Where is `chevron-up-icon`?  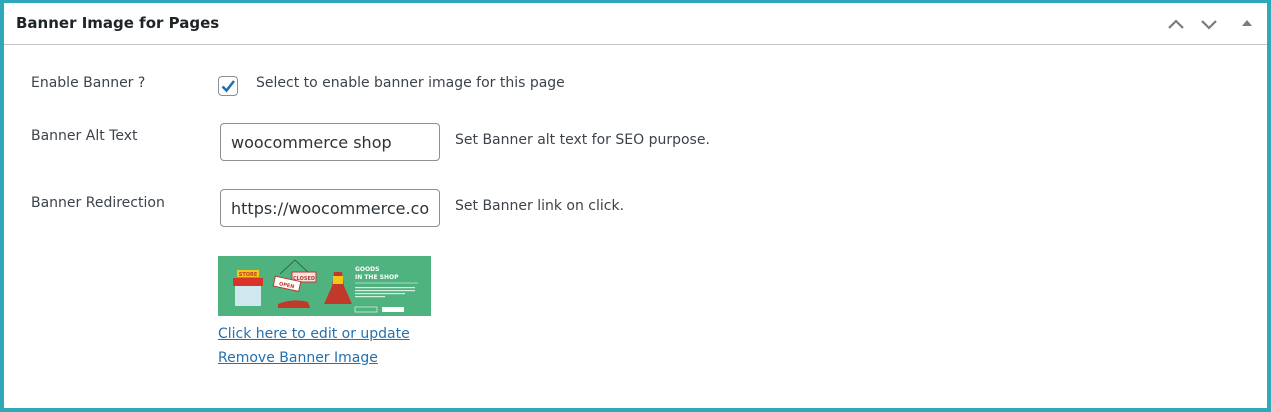 chevron-up-icon is located at coordinates (1176, 24).